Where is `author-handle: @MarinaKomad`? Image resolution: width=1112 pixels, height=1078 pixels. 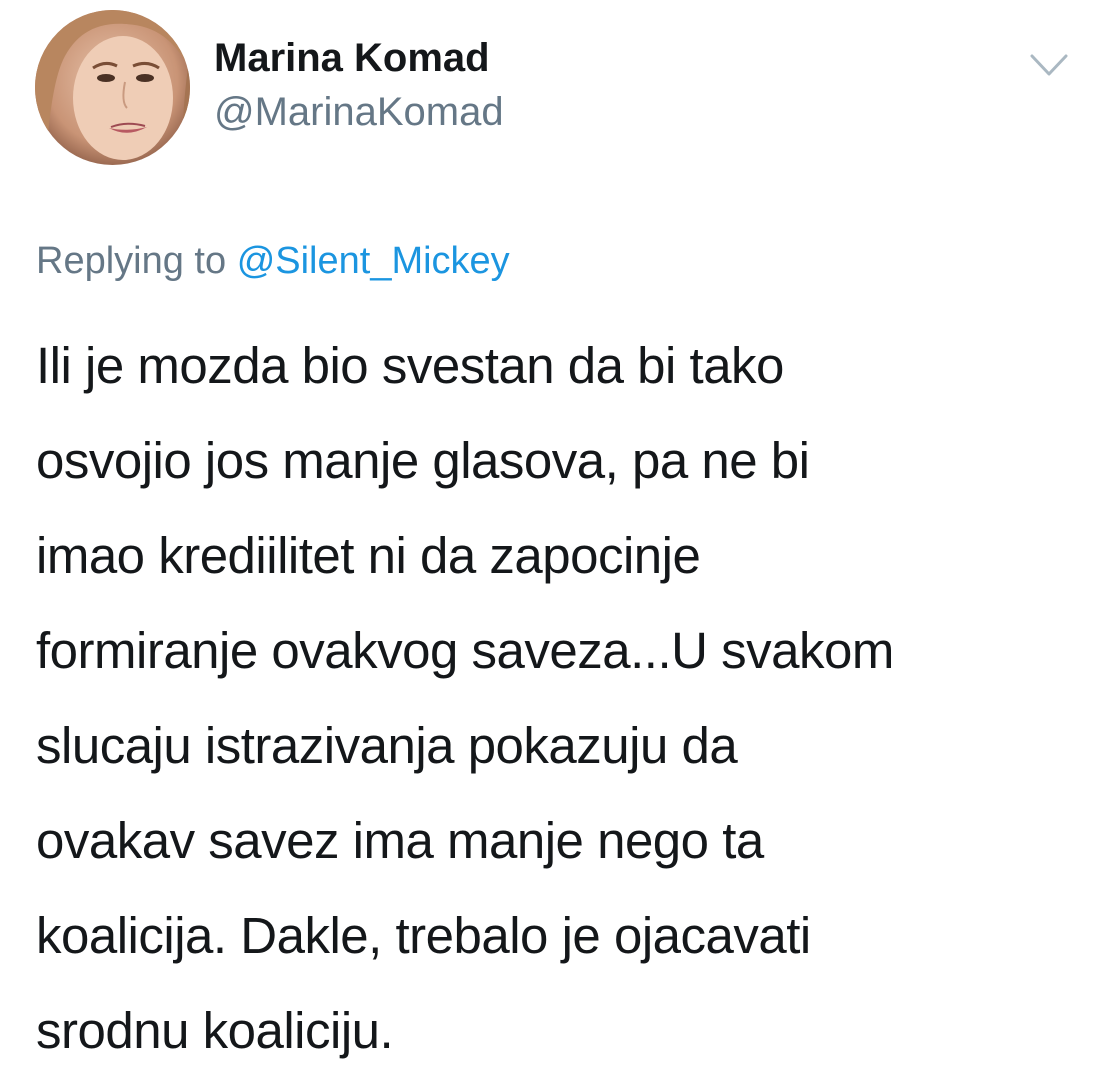 author-handle: @MarinaKomad is located at coordinates (359, 112).